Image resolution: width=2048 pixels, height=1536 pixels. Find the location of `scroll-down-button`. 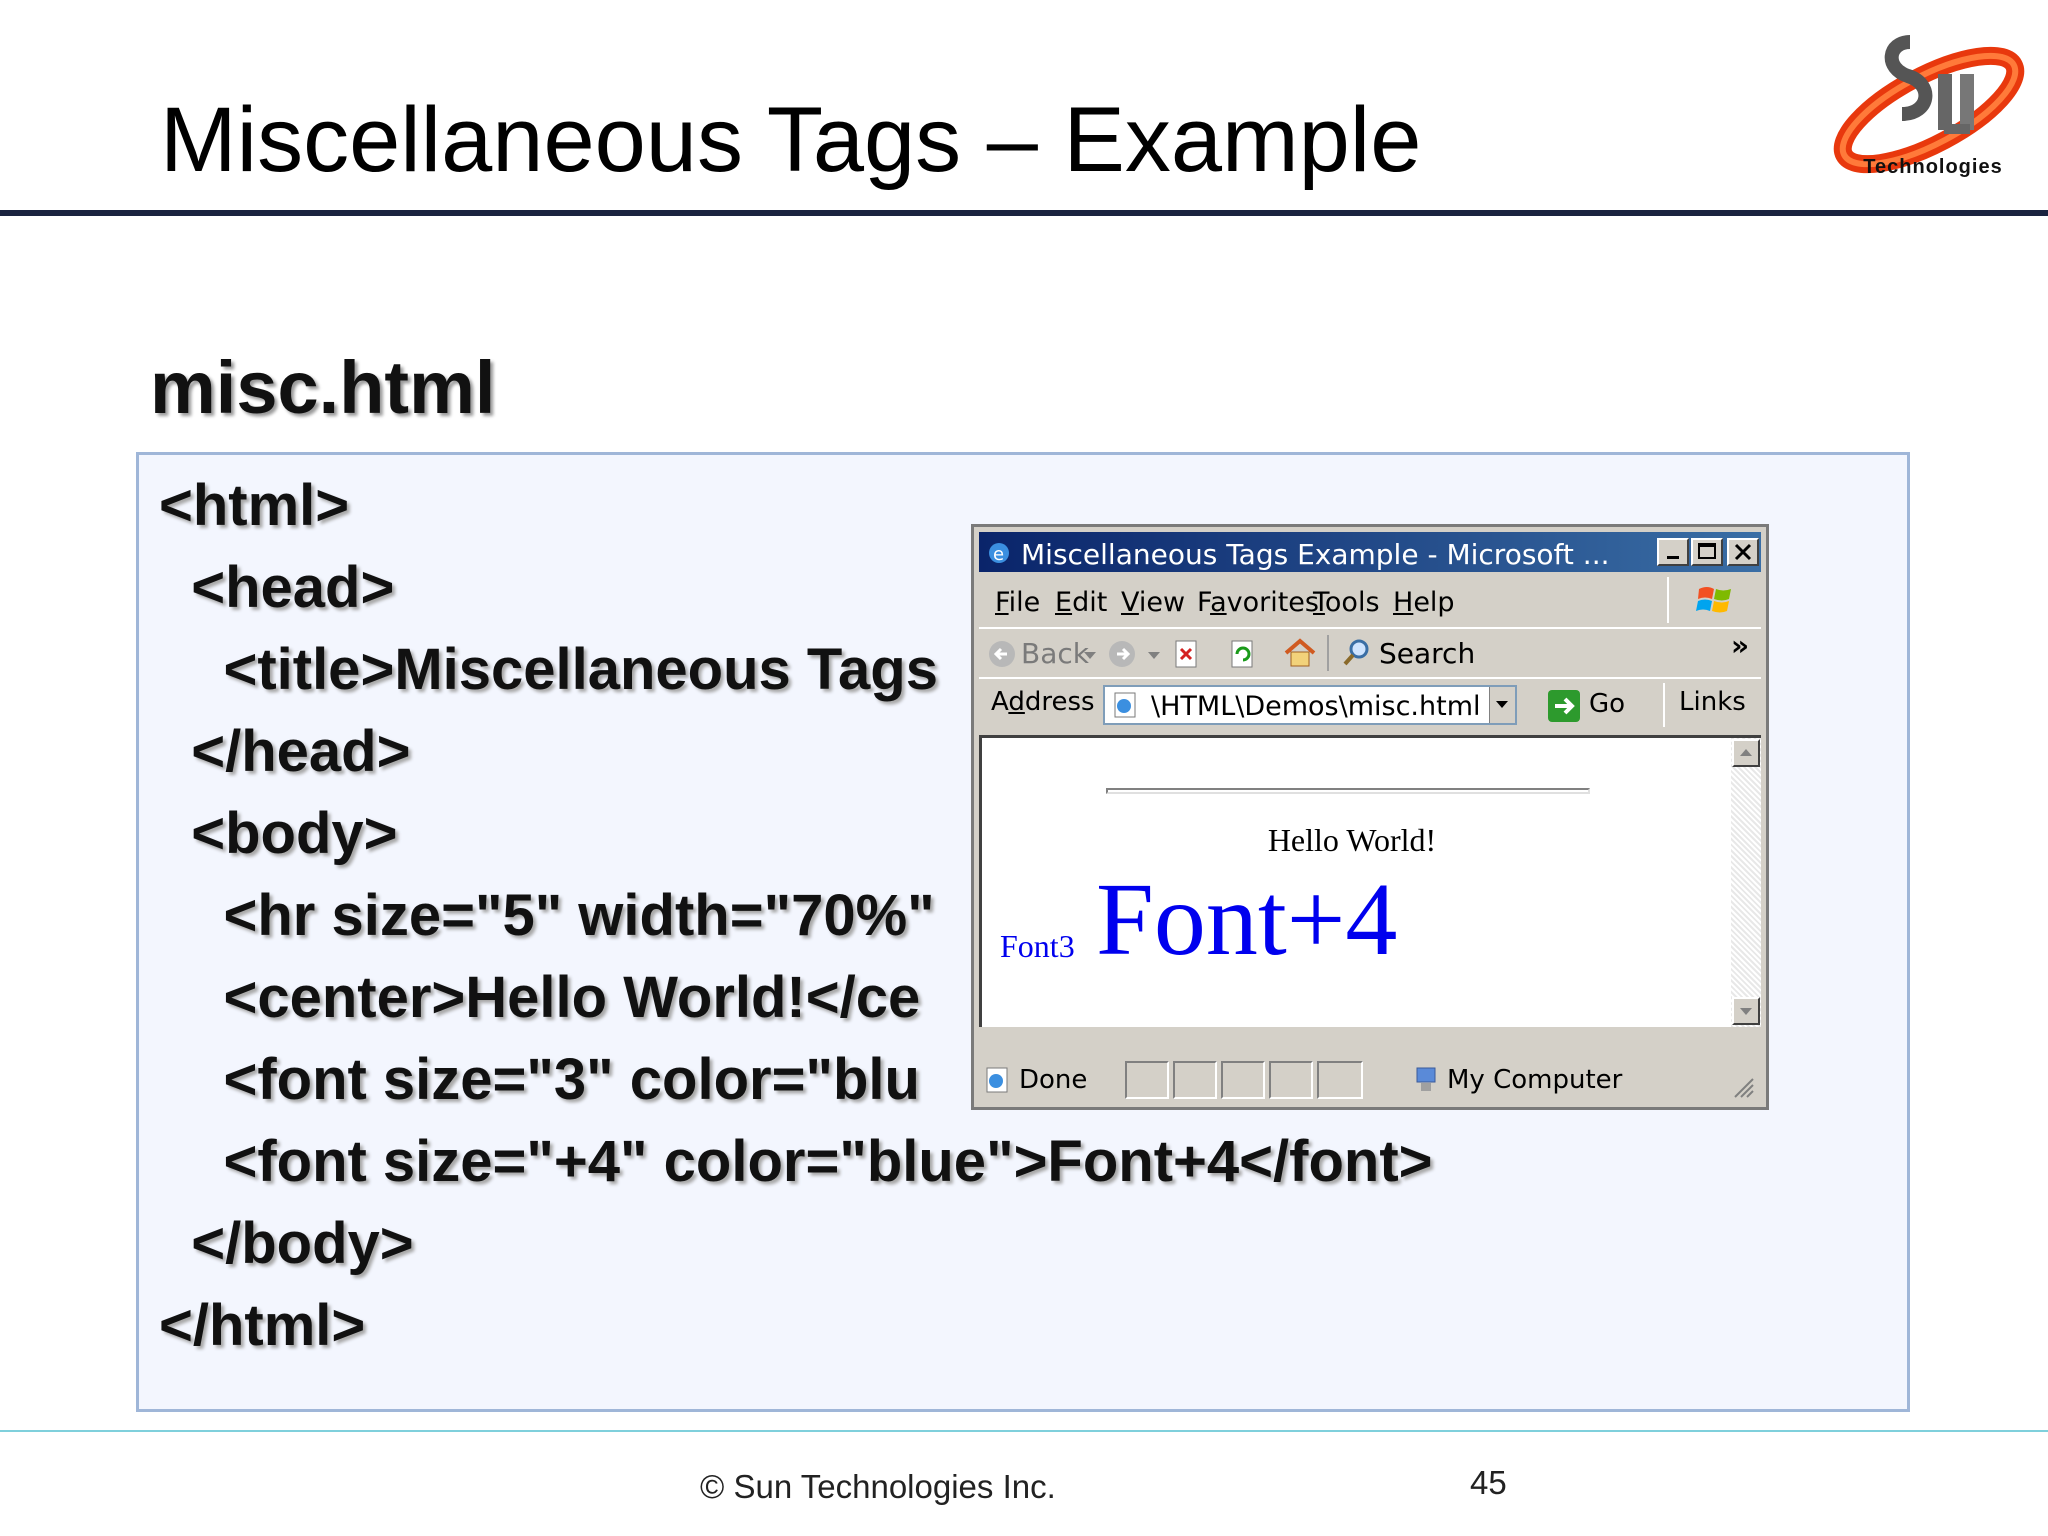

scroll-down-button is located at coordinates (1746, 1011).